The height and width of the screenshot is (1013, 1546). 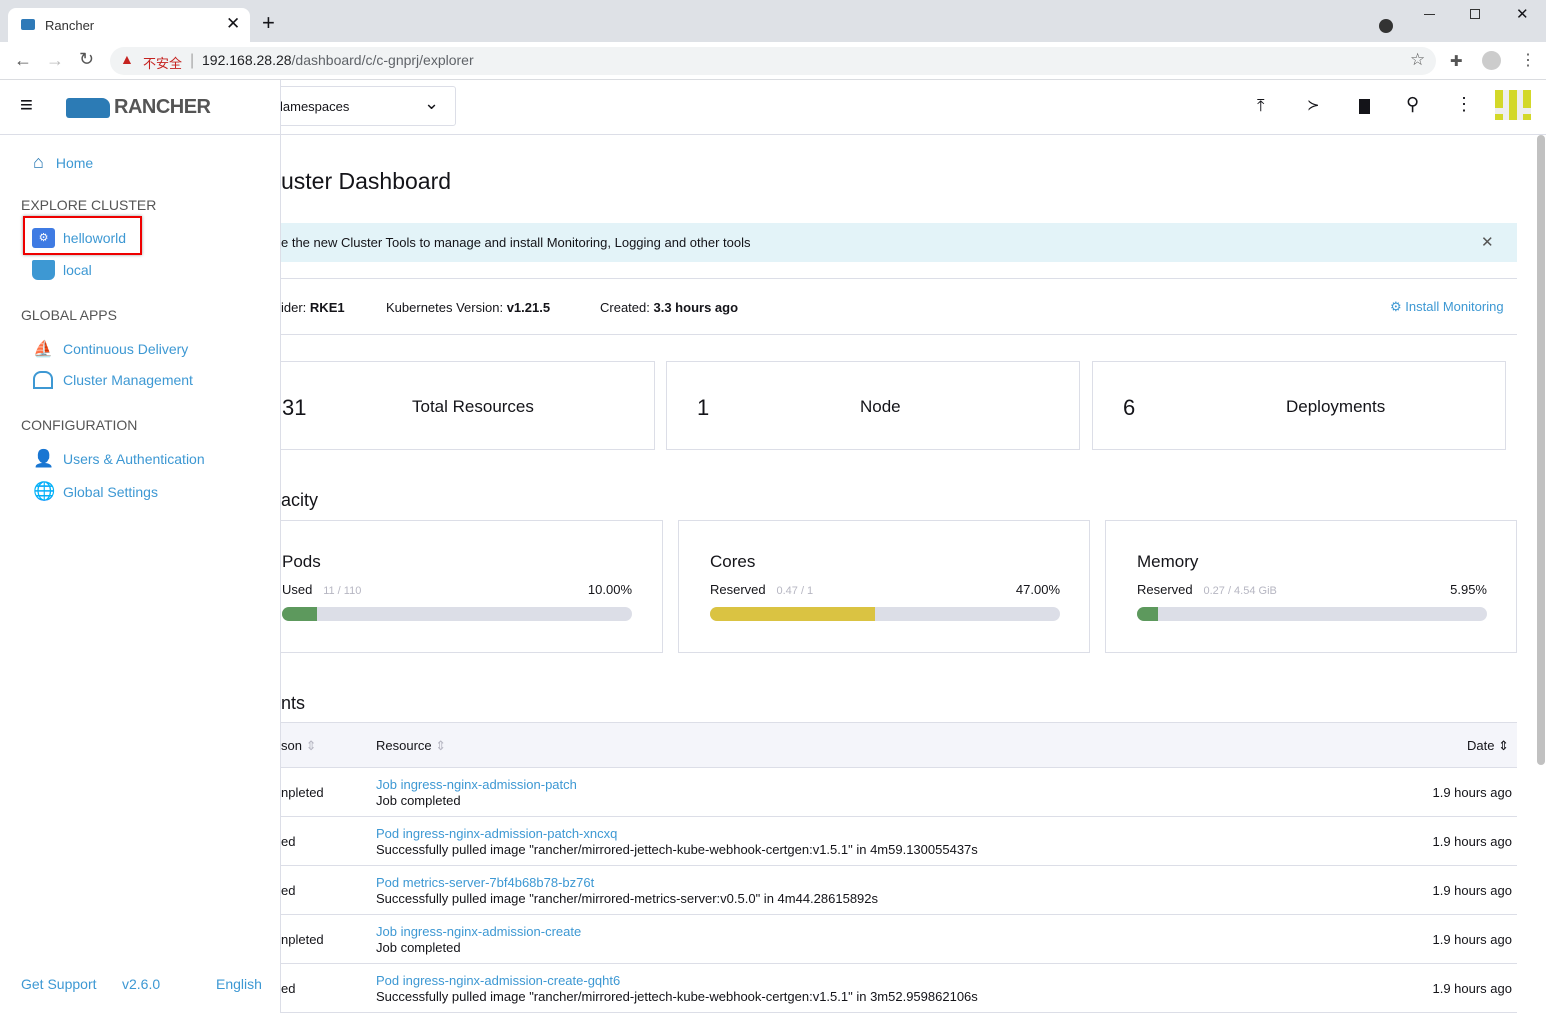 What do you see at coordinates (321, 589) in the screenshot?
I see `capacity-usage: Used 11 / 110` at bounding box center [321, 589].